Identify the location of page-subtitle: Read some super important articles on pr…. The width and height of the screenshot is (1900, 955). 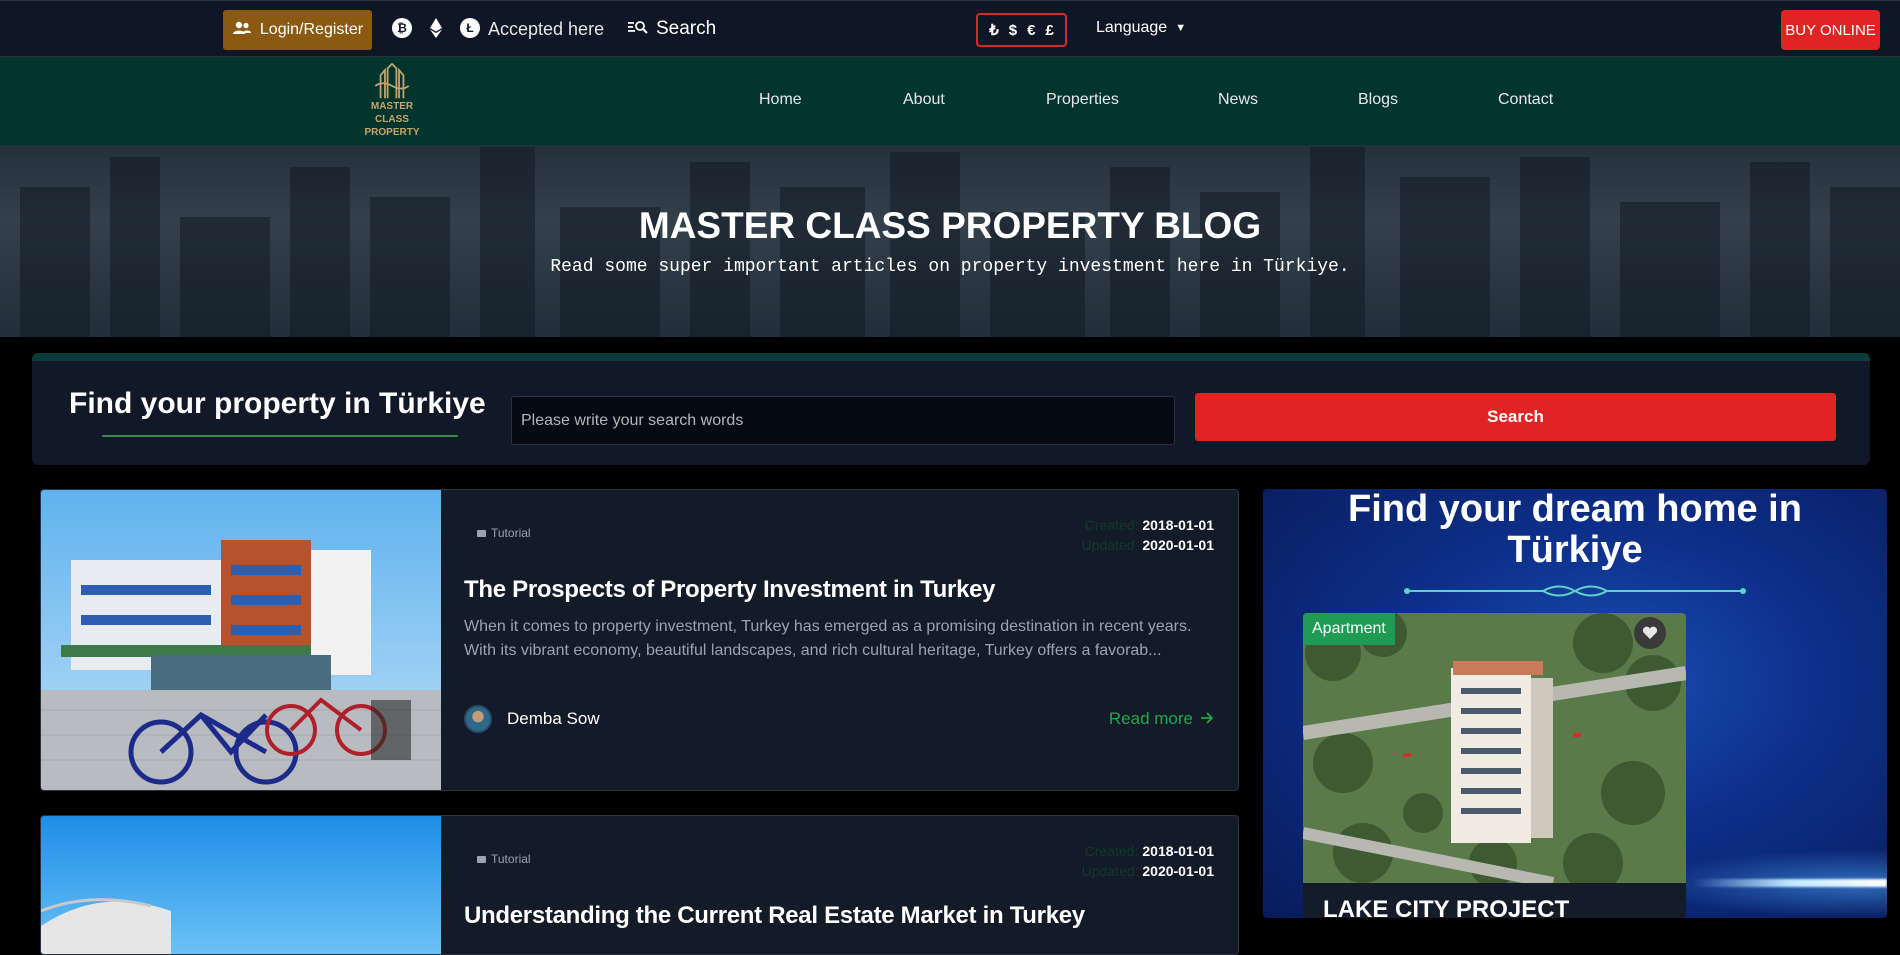
(950, 267).